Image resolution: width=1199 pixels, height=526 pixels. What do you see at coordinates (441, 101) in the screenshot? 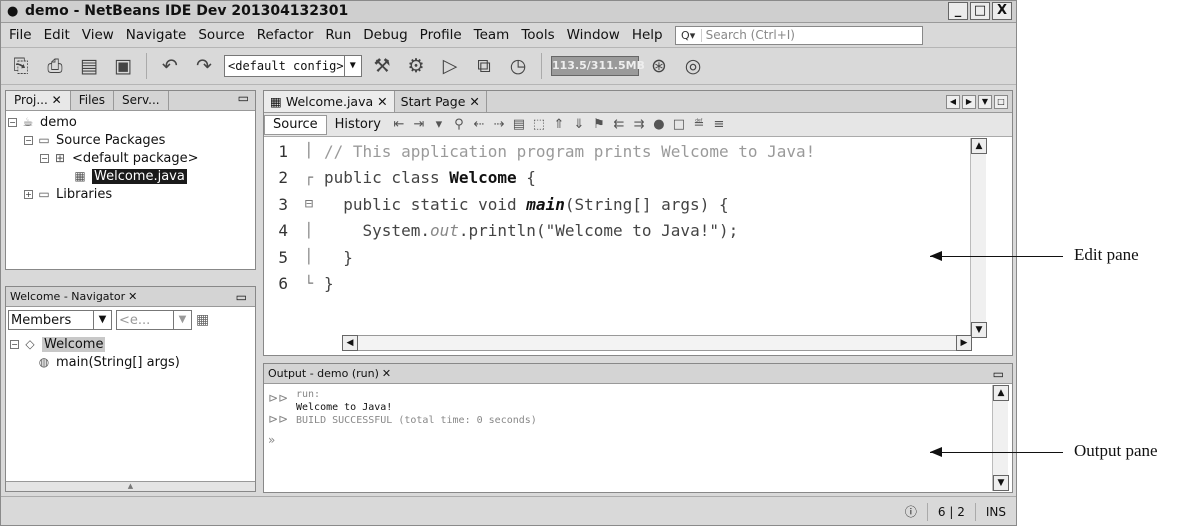
I see `tab-start-page: Start Page ✕` at bounding box center [441, 101].